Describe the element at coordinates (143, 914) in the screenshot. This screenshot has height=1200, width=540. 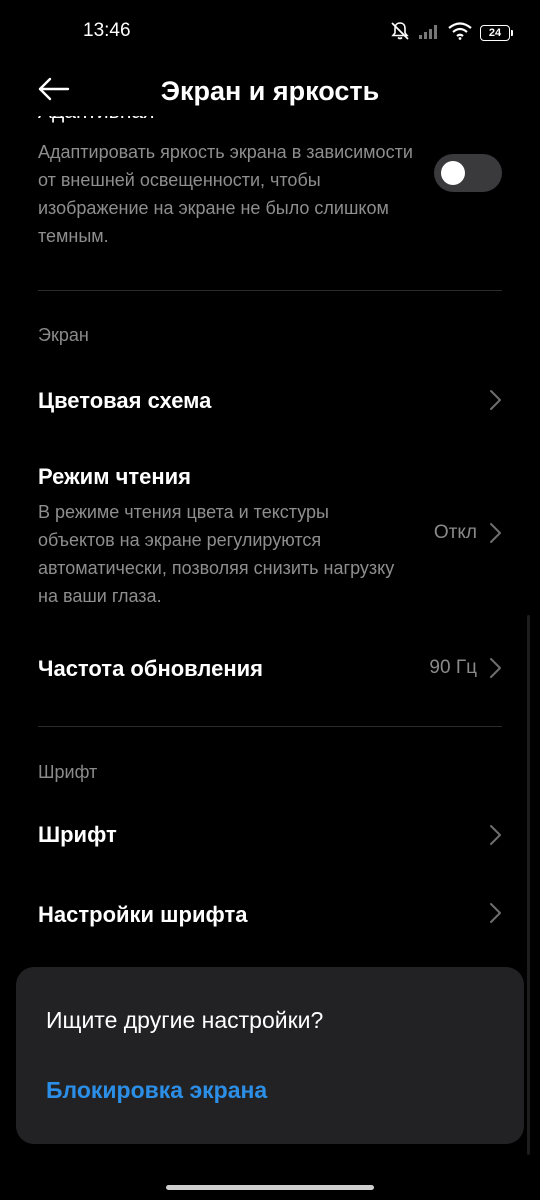
I see `font-settings-title: Настройки шрифта` at that location.